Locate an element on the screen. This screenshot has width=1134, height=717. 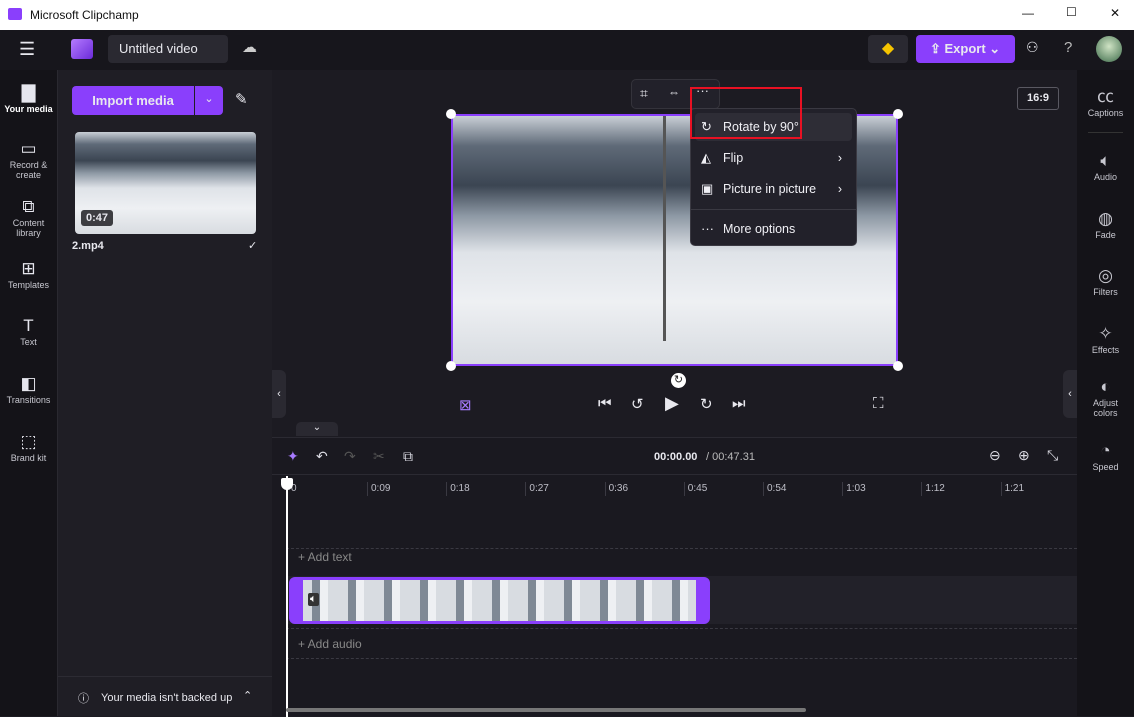
nav-templates: ⊞ Templates is located at coordinates (28, 274).